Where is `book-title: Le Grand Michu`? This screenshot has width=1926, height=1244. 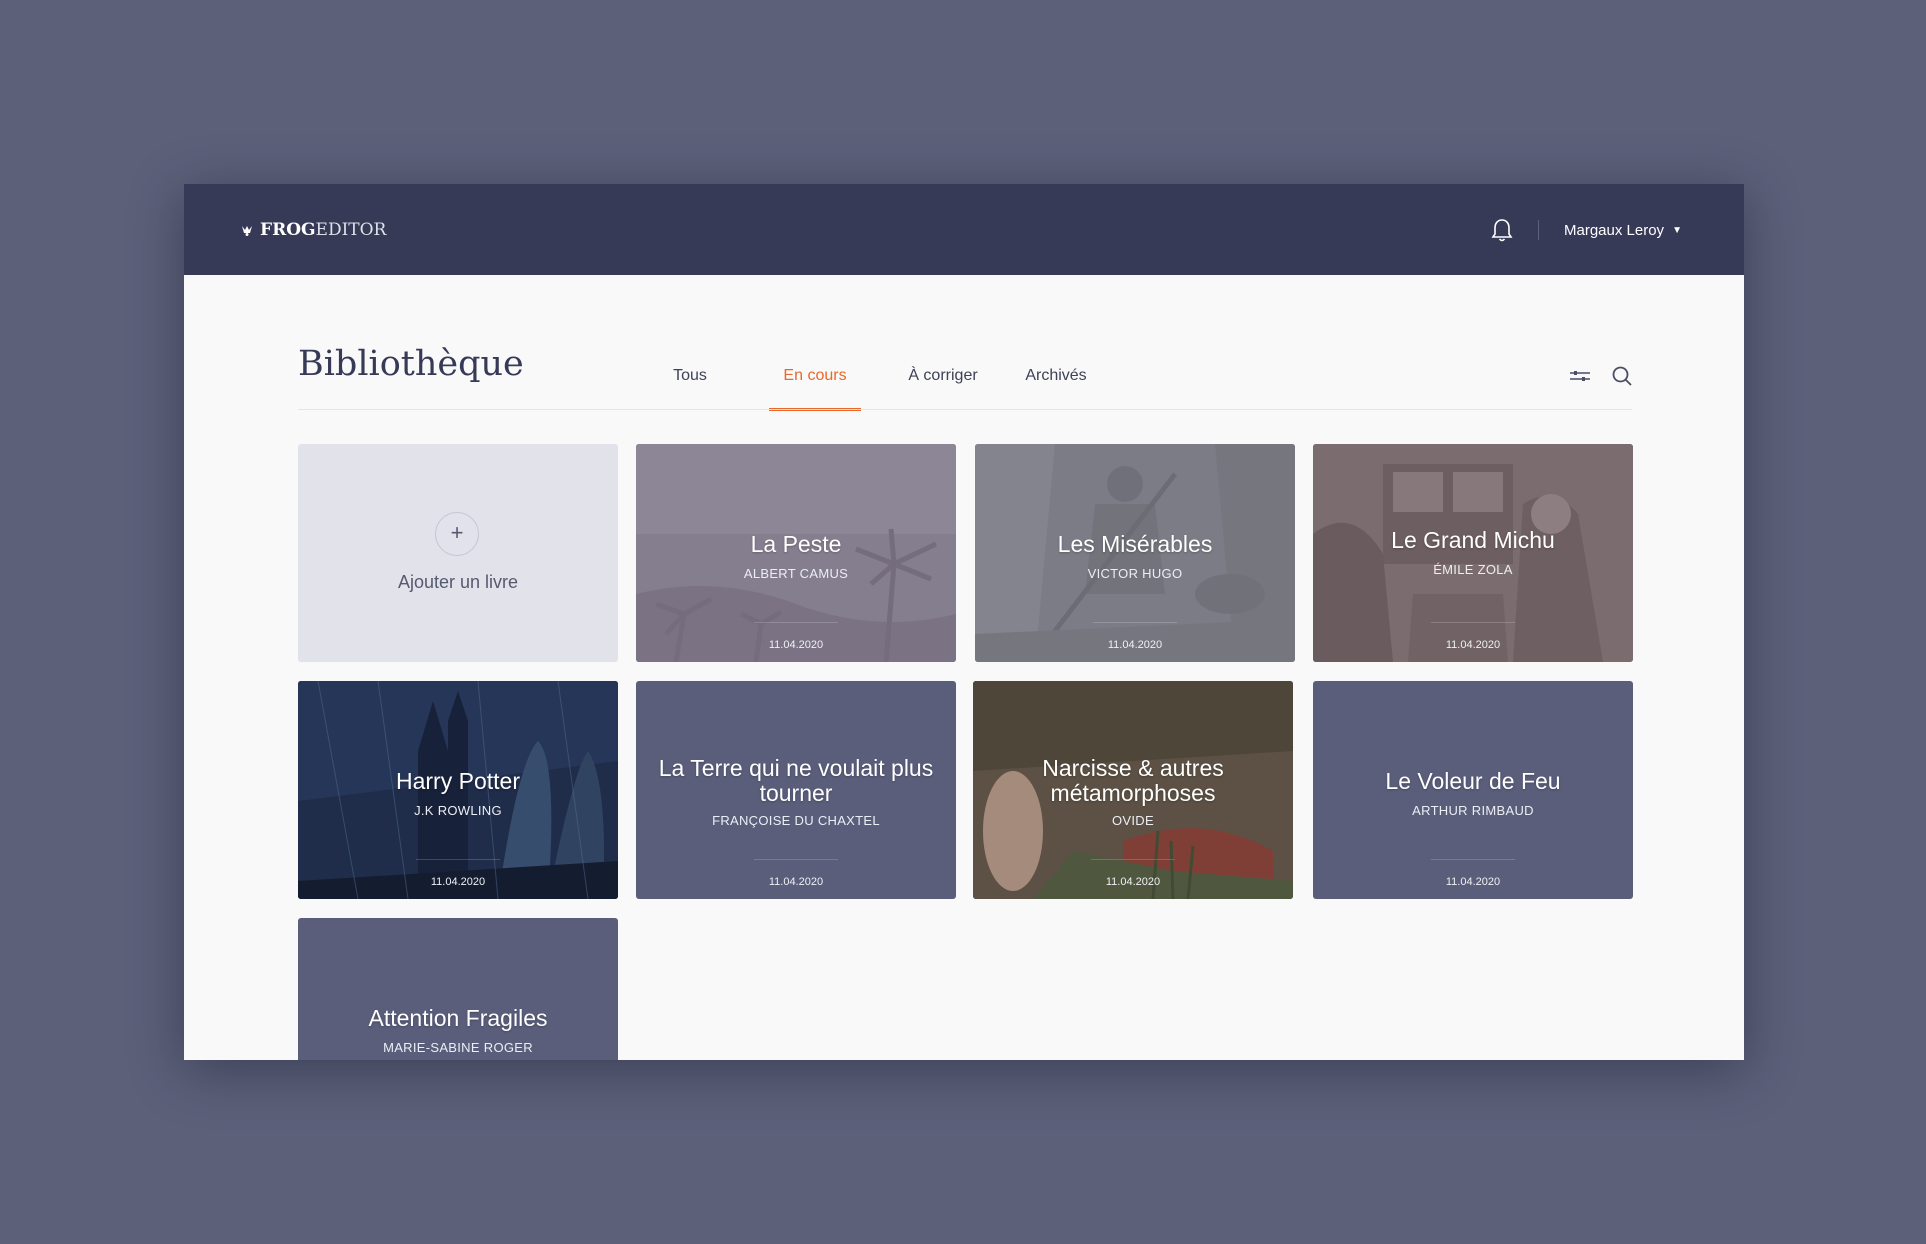 book-title: Le Grand Michu is located at coordinates (1473, 540).